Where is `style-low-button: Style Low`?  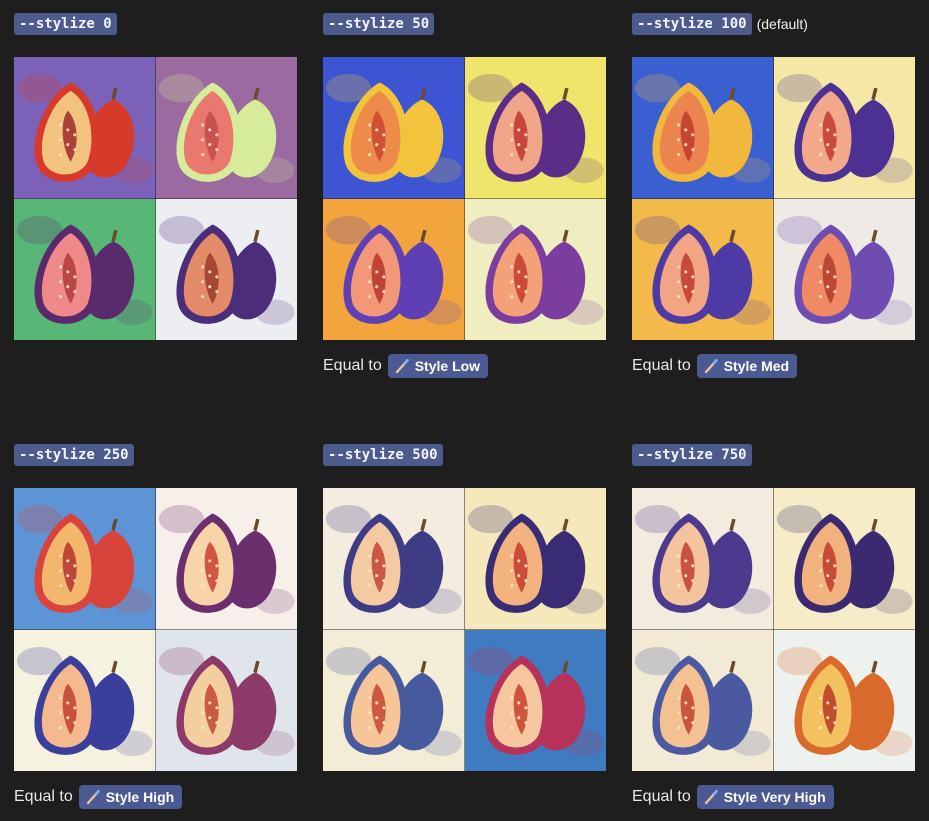 style-low-button: Style Low is located at coordinates (438, 366).